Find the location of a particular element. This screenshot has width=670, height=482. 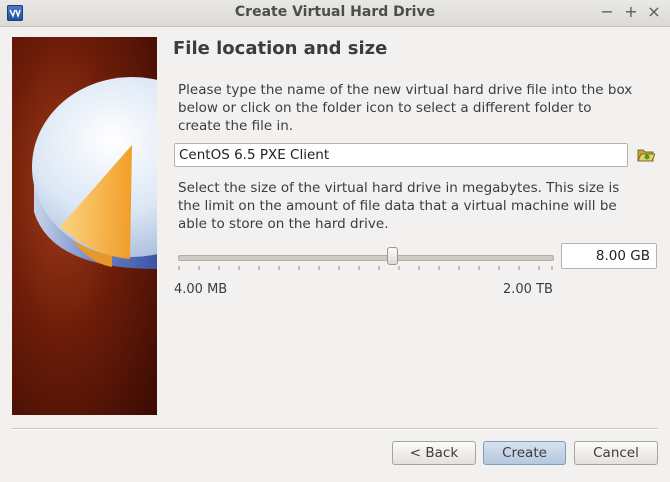

file-location-input is located at coordinates (401, 155).